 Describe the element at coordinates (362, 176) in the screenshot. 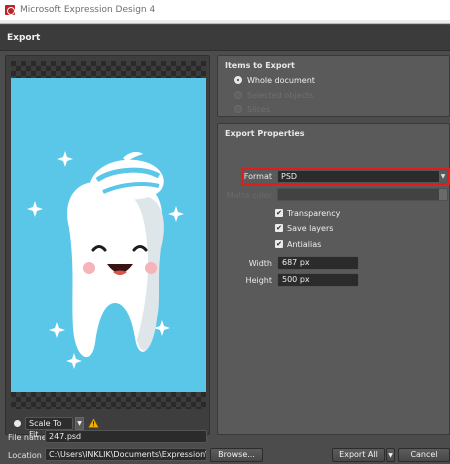

I see `format-select: PSD ▼` at that location.